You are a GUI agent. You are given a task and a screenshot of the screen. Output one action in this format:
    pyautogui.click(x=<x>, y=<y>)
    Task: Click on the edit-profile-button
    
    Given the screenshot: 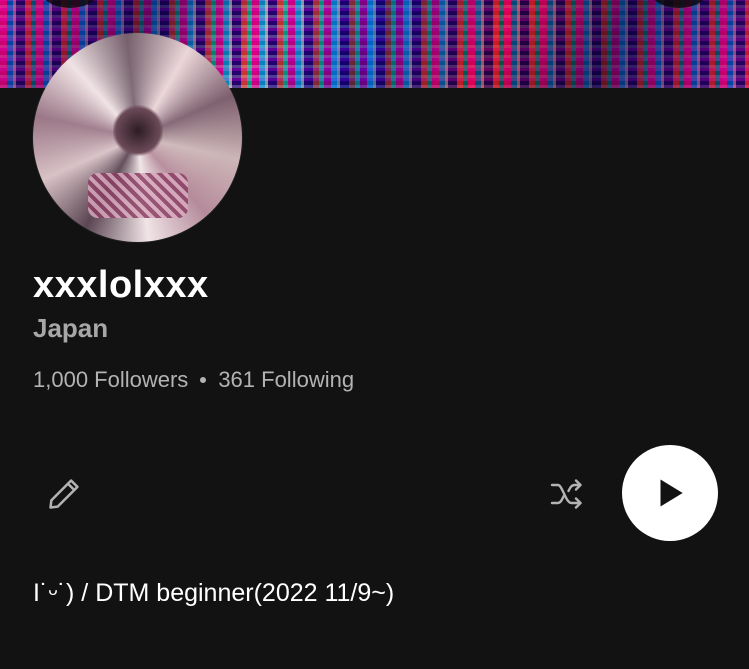 What is the action you would take?
    pyautogui.click(x=64, y=494)
    